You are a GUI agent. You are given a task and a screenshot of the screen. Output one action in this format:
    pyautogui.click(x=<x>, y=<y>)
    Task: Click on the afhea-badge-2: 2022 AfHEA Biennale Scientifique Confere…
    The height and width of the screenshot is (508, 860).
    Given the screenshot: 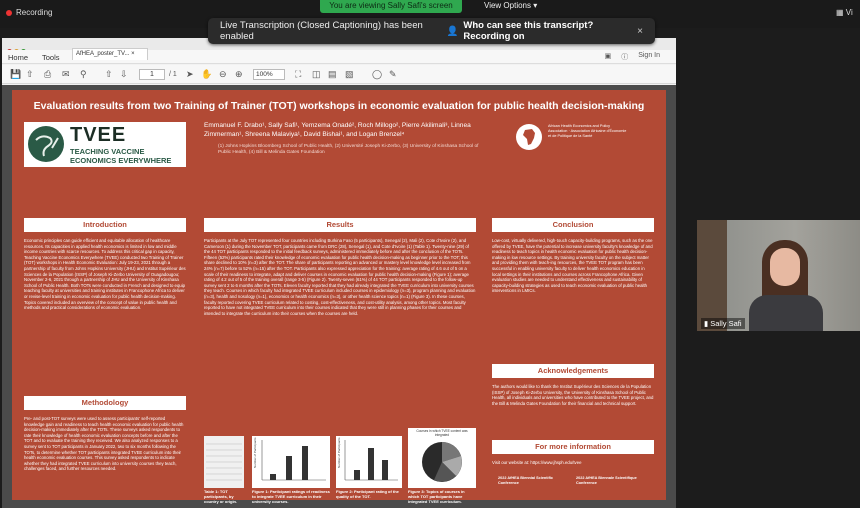 What is the action you would take?
    pyautogui.click(x=606, y=480)
    